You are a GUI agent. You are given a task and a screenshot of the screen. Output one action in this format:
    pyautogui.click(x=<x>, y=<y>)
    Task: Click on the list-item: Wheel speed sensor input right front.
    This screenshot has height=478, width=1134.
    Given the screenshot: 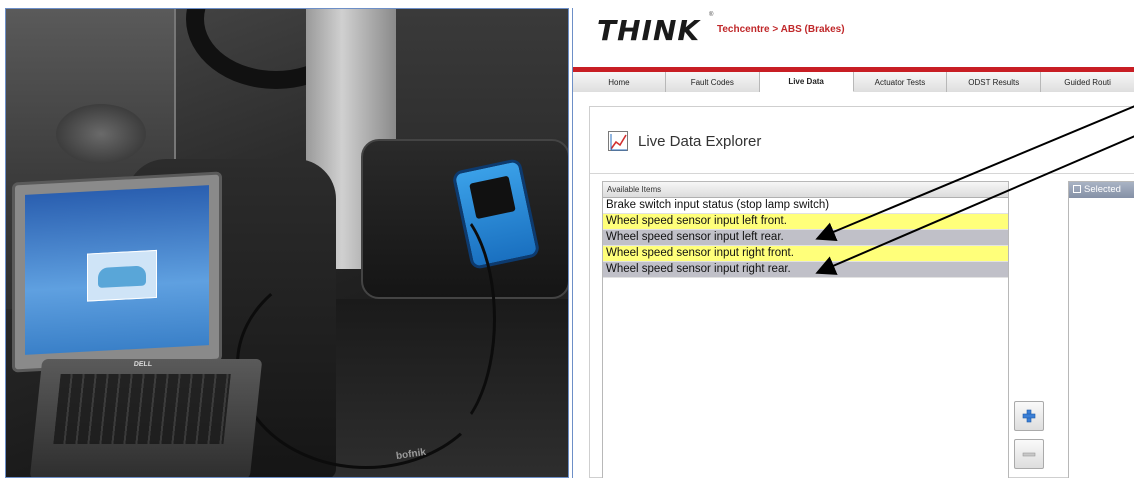 What is the action you would take?
    pyautogui.click(x=805, y=254)
    